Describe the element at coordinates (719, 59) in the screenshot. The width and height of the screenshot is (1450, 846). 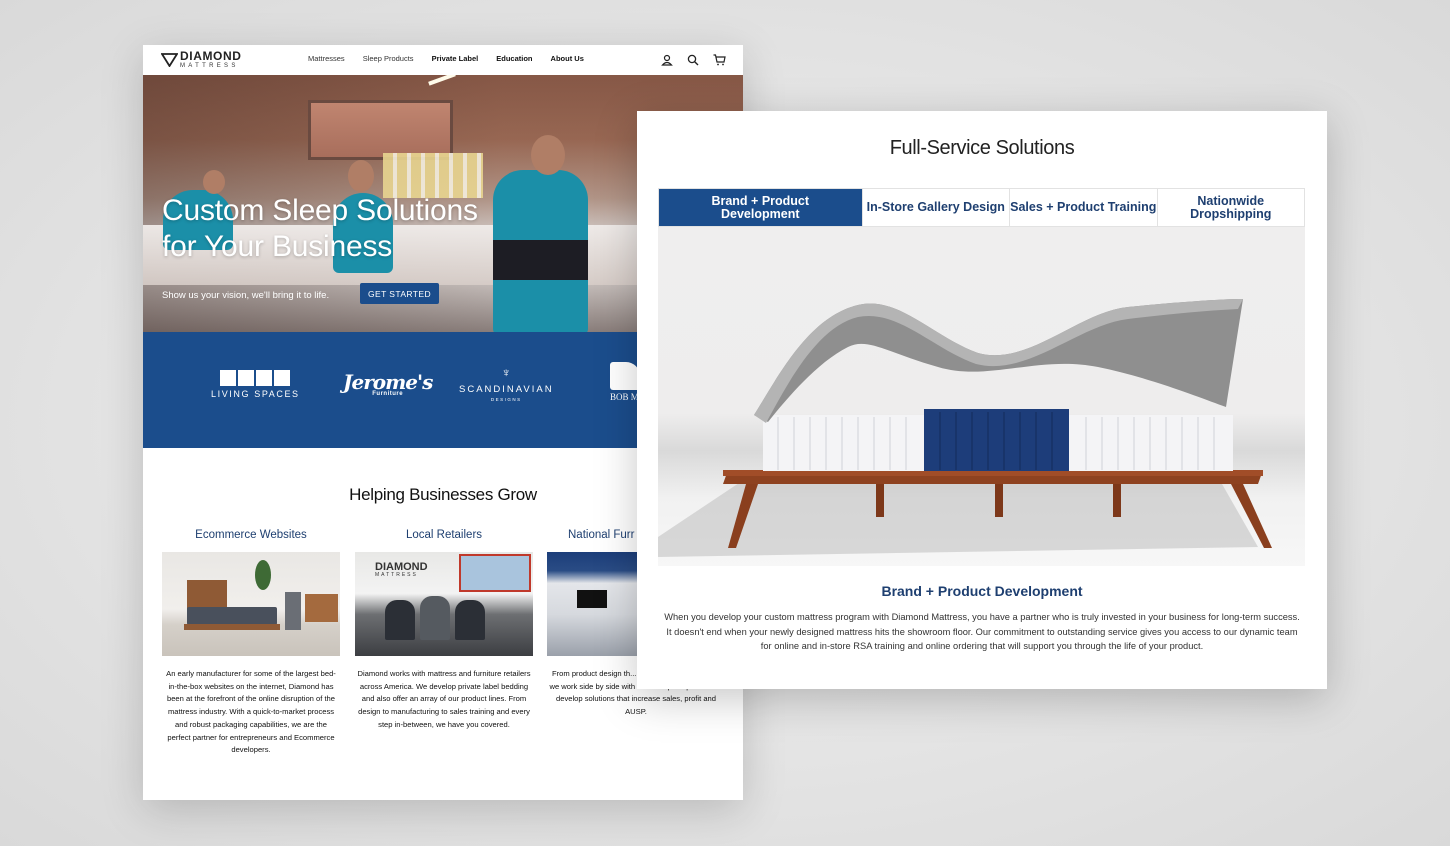
I see `cart-icon` at that location.